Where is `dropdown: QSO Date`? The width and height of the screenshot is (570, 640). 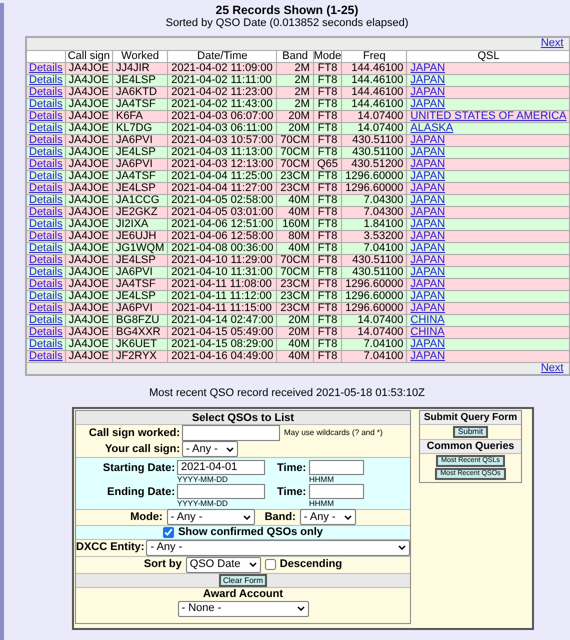
dropdown: QSO Date is located at coordinates (223, 564).